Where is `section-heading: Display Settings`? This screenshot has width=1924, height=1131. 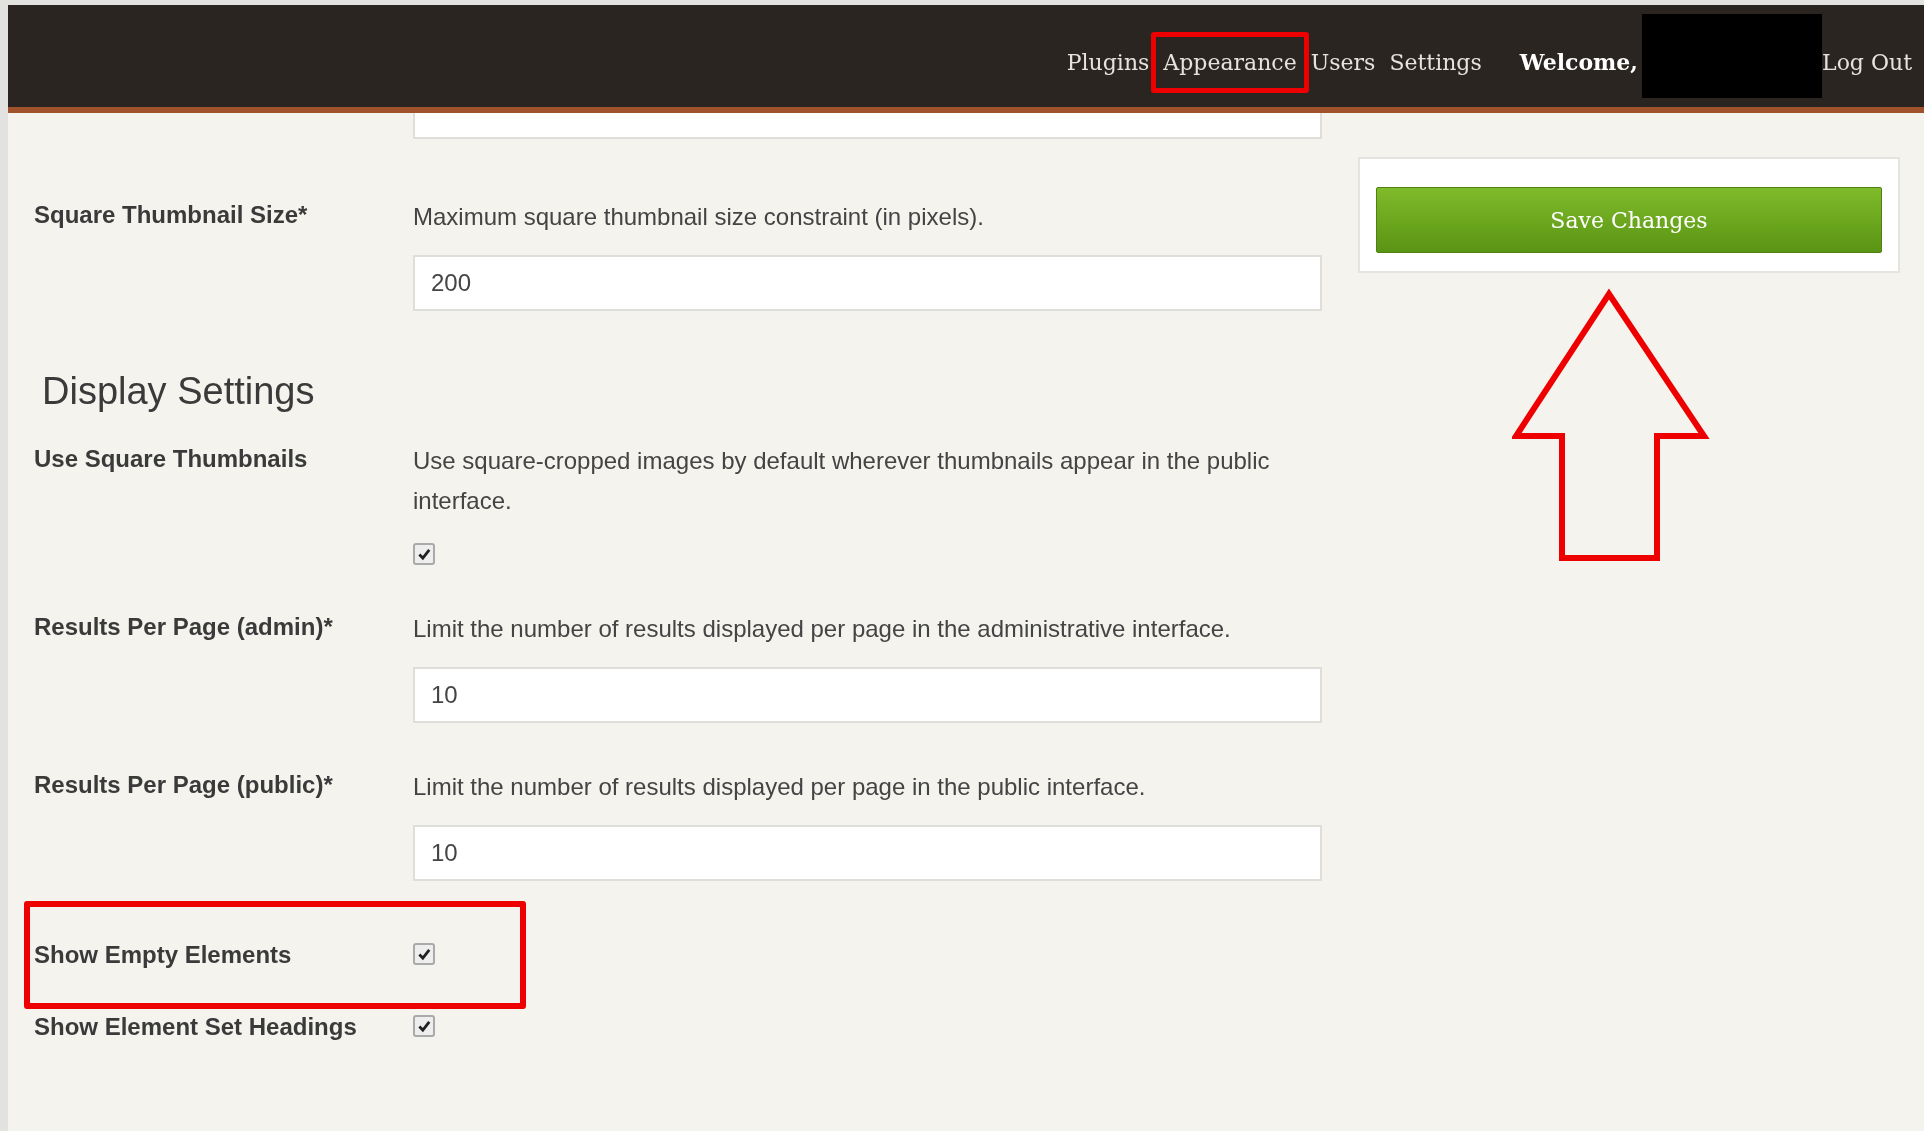 section-heading: Display Settings is located at coordinates (179, 391).